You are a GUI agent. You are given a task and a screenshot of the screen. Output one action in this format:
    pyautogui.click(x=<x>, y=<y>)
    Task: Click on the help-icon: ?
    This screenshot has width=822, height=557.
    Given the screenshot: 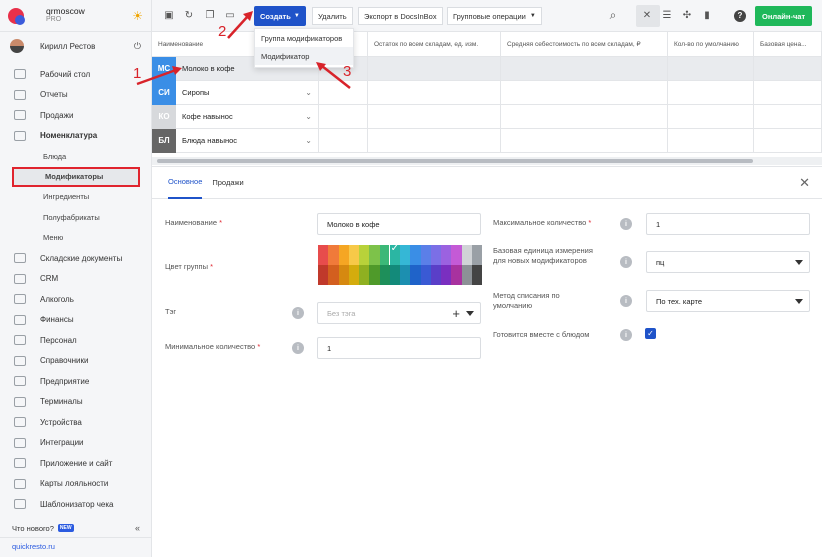 What is the action you would take?
    pyautogui.click(x=740, y=16)
    